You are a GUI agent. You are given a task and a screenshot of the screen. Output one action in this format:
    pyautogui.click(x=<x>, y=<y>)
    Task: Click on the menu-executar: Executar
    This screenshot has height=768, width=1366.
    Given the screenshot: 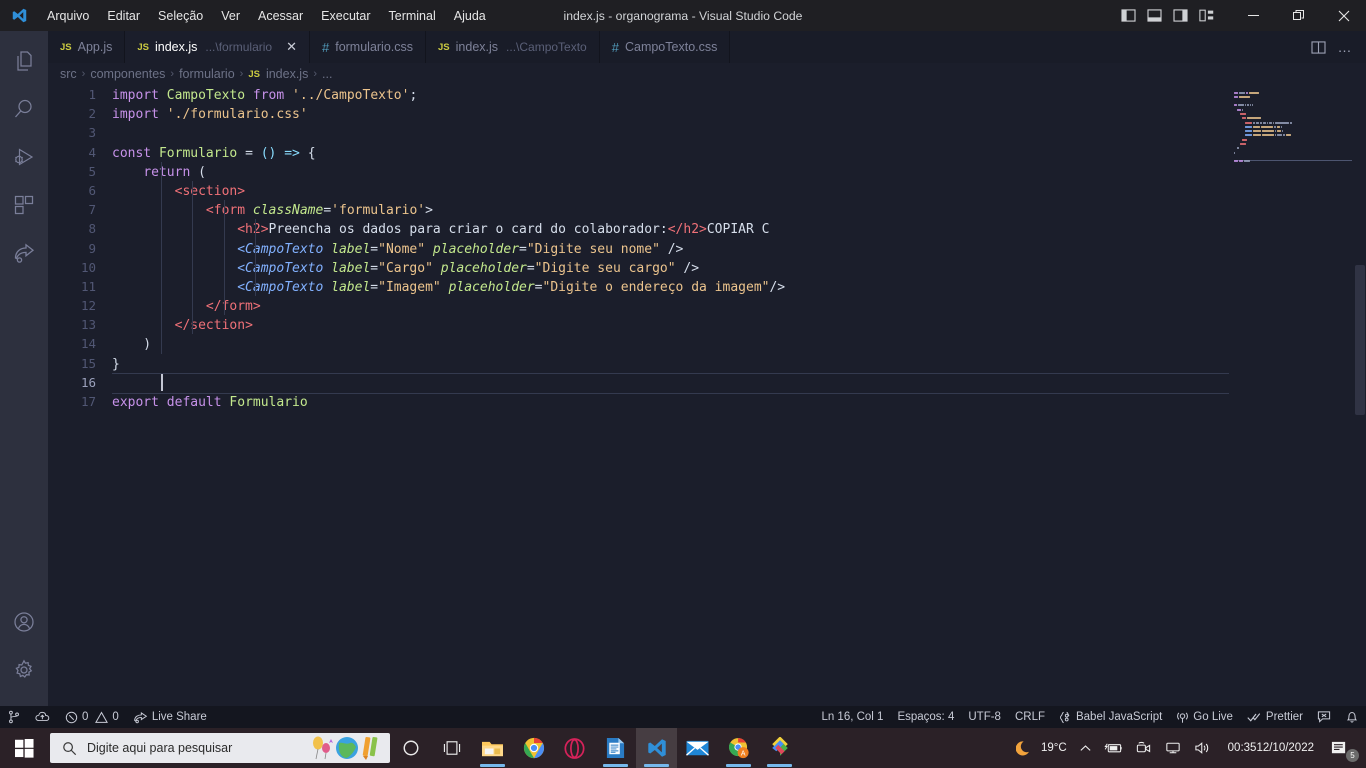 What is the action you would take?
    pyautogui.click(x=345, y=16)
    